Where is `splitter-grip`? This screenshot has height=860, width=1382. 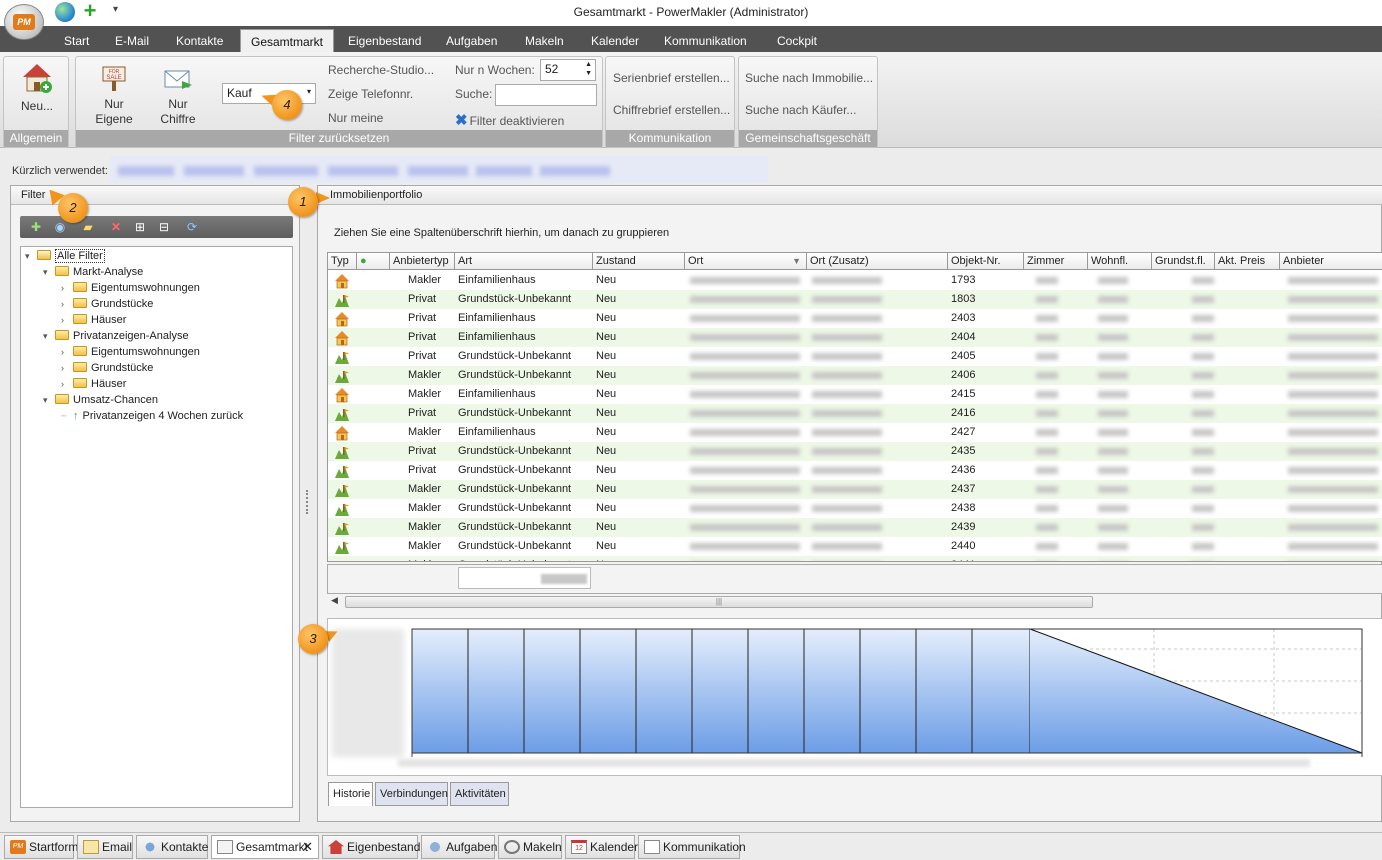
splitter-grip is located at coordinates (308, 502).